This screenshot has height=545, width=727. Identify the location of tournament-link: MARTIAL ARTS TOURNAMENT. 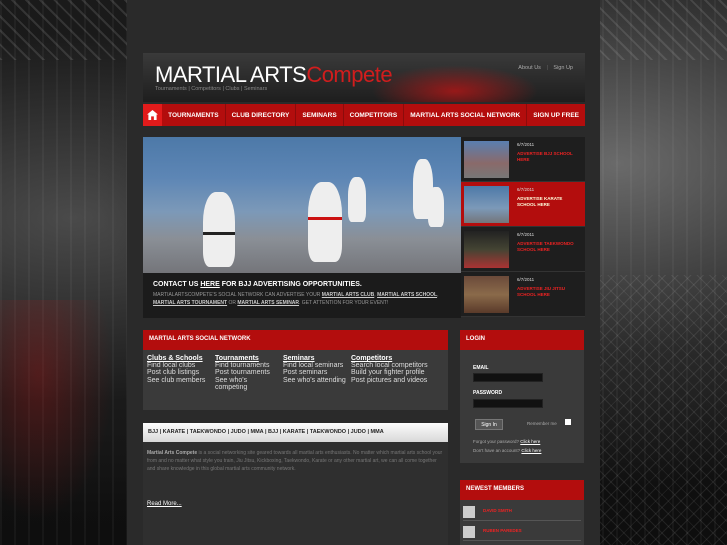
(190, 303).